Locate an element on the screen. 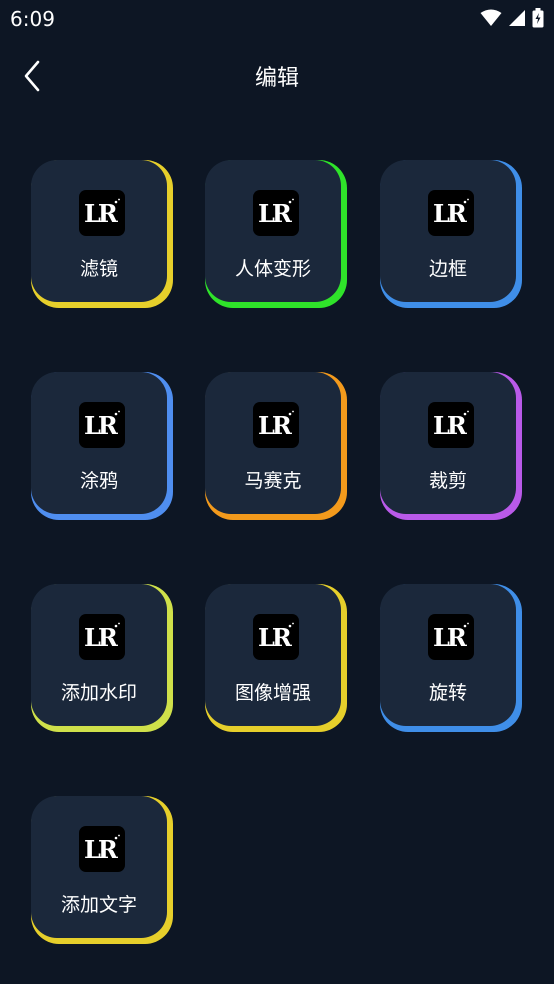 The image size is (554, 984). tool-crop: LR 裁剪 is located at coordinates (451, 446).